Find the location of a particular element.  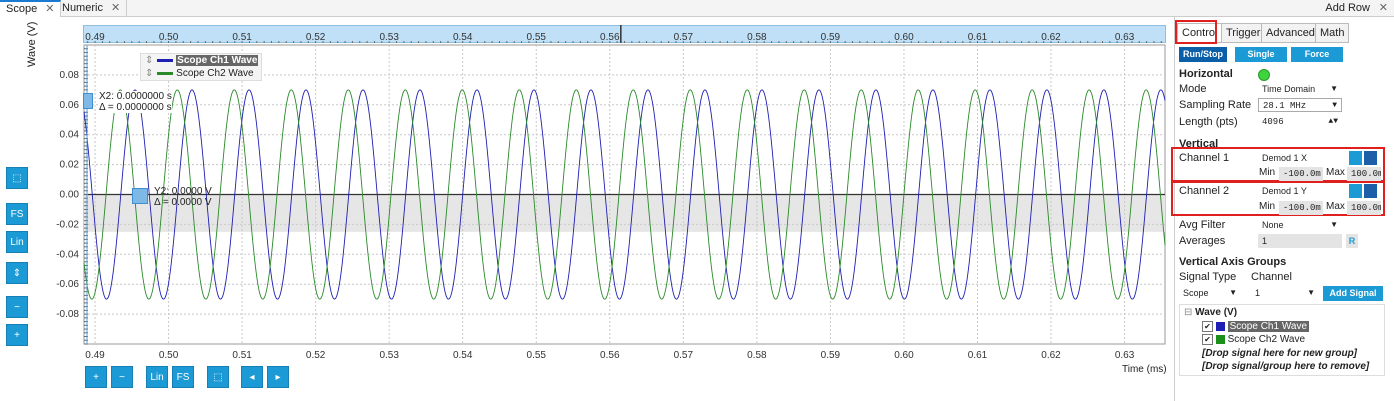

x-tick-label-bottom: 0.55 is located at coordinates (537, 355).